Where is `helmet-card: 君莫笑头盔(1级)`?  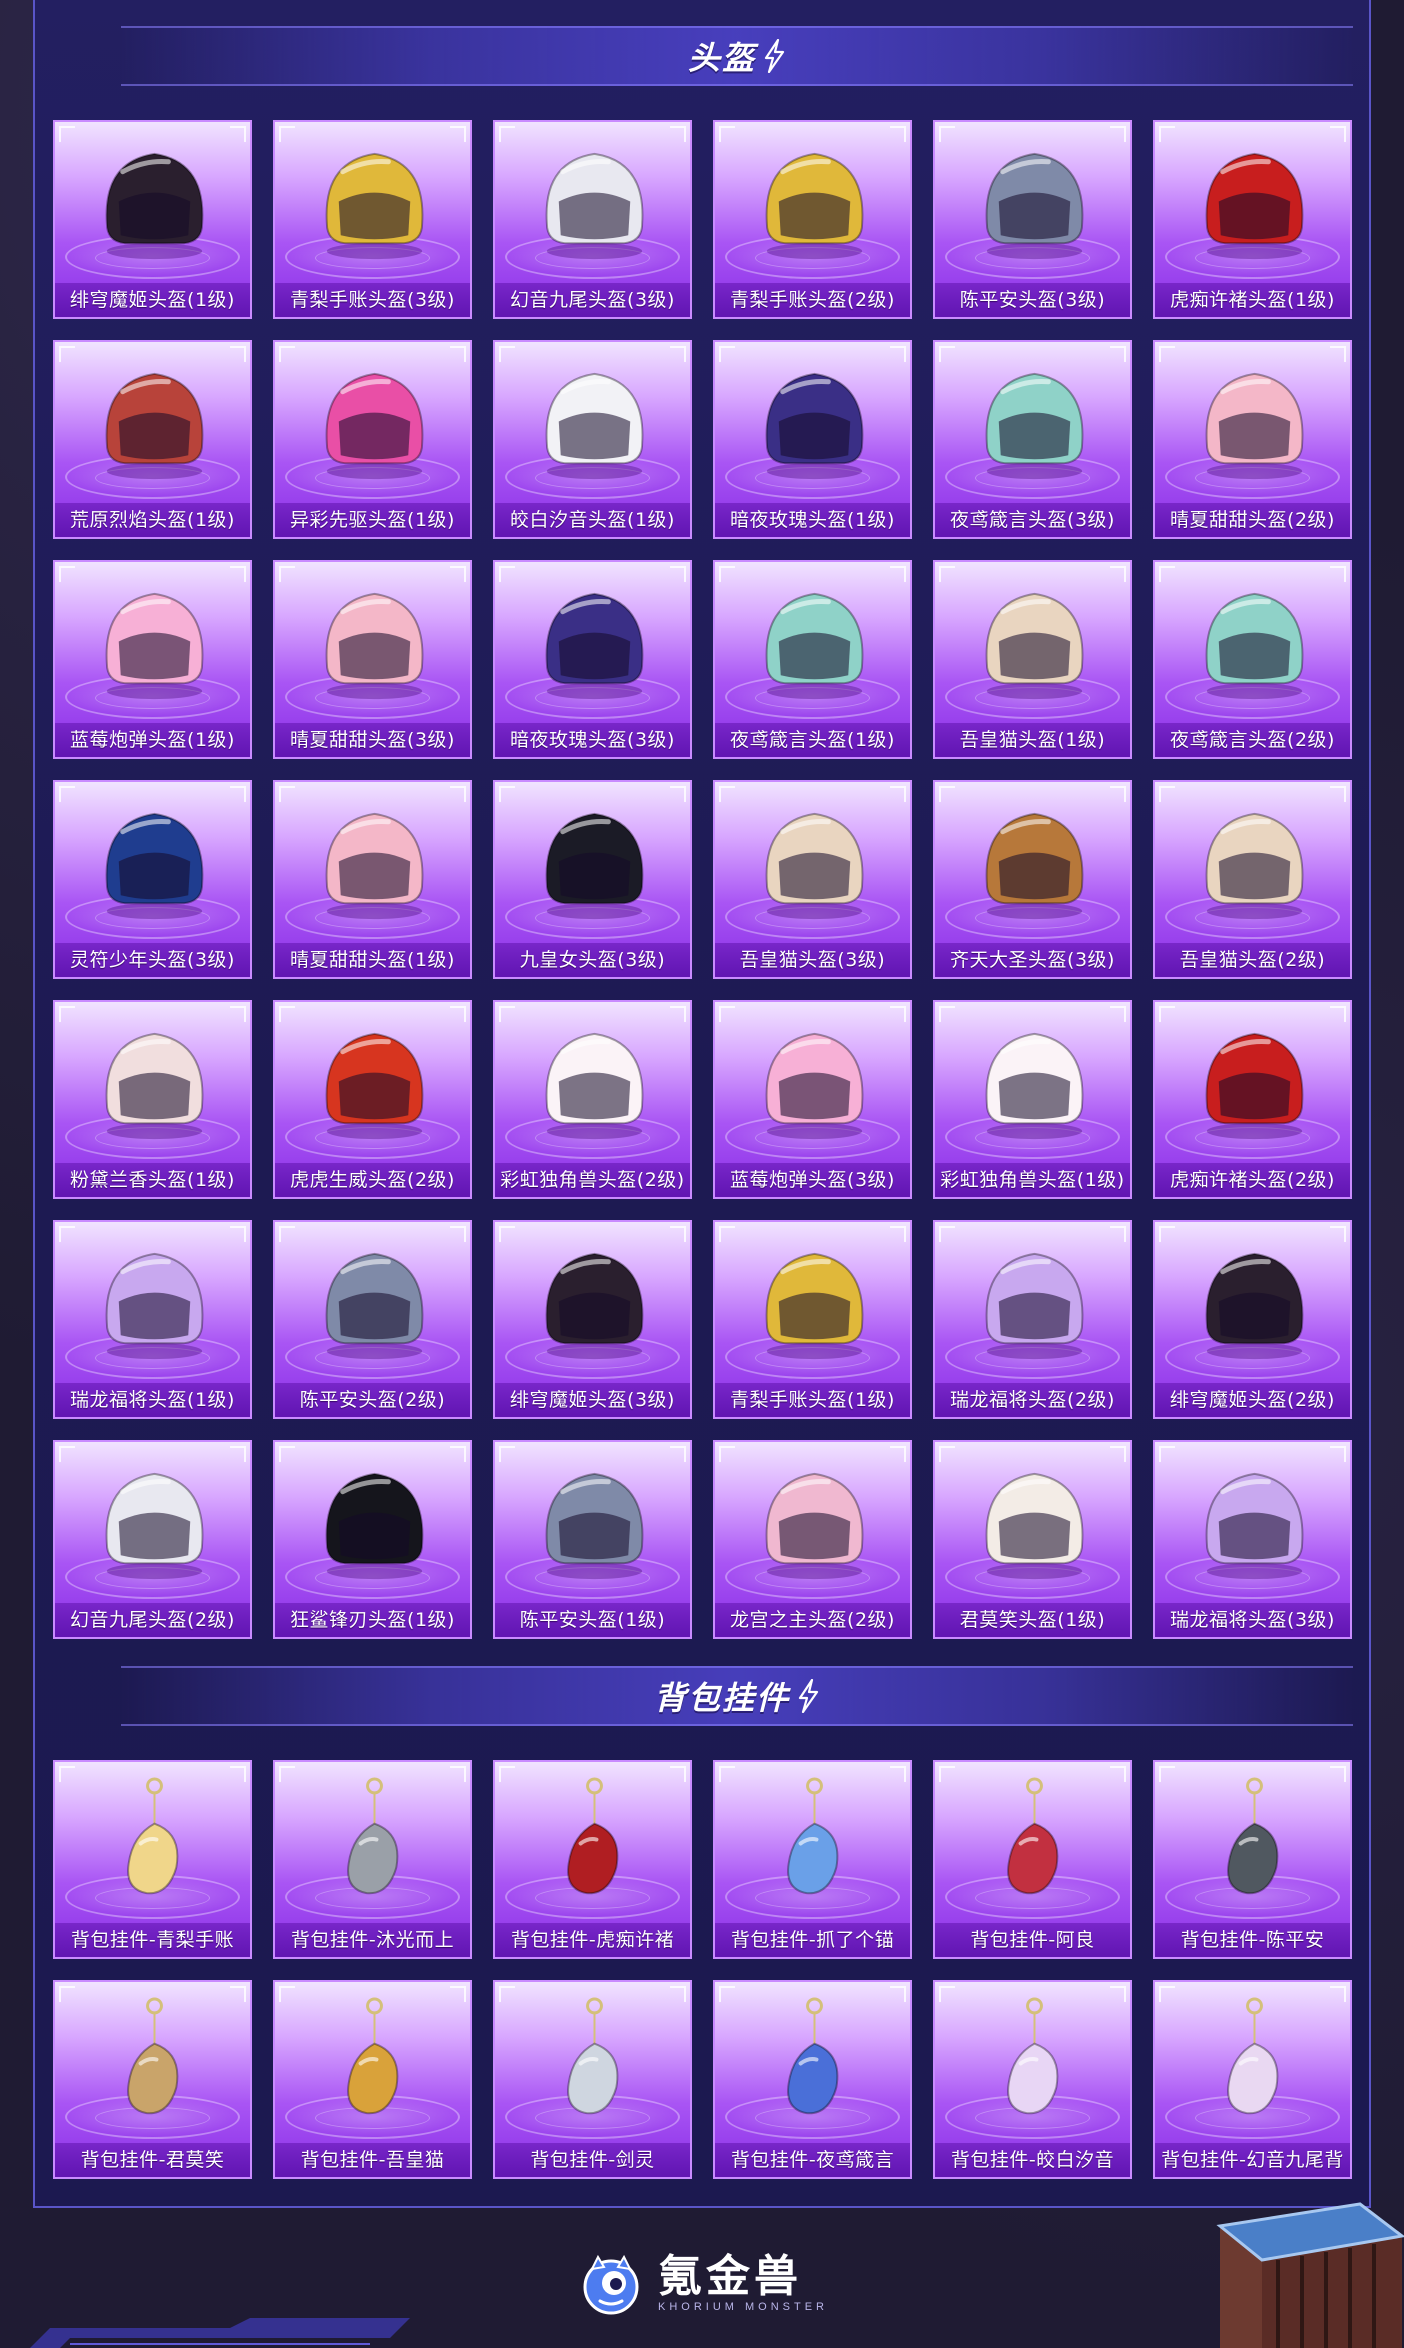
helmet-card: 君莫笑头盔(1级) is located at coordinates (1032, 1539).